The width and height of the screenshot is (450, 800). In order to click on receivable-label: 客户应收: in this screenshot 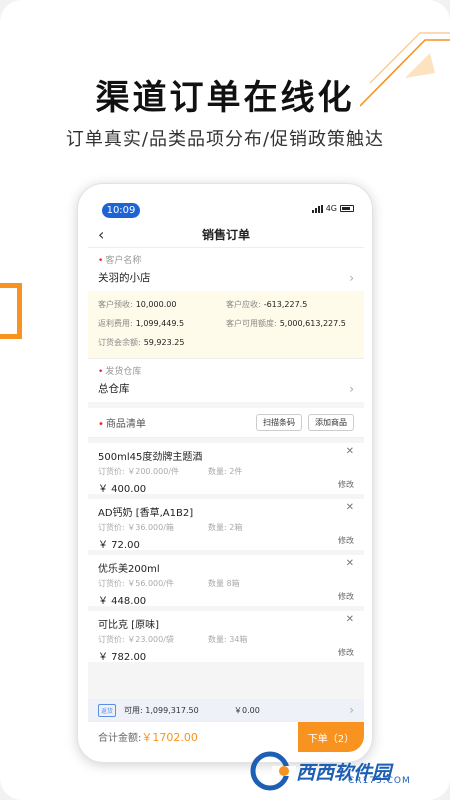, I will do `click(243, 304)`.